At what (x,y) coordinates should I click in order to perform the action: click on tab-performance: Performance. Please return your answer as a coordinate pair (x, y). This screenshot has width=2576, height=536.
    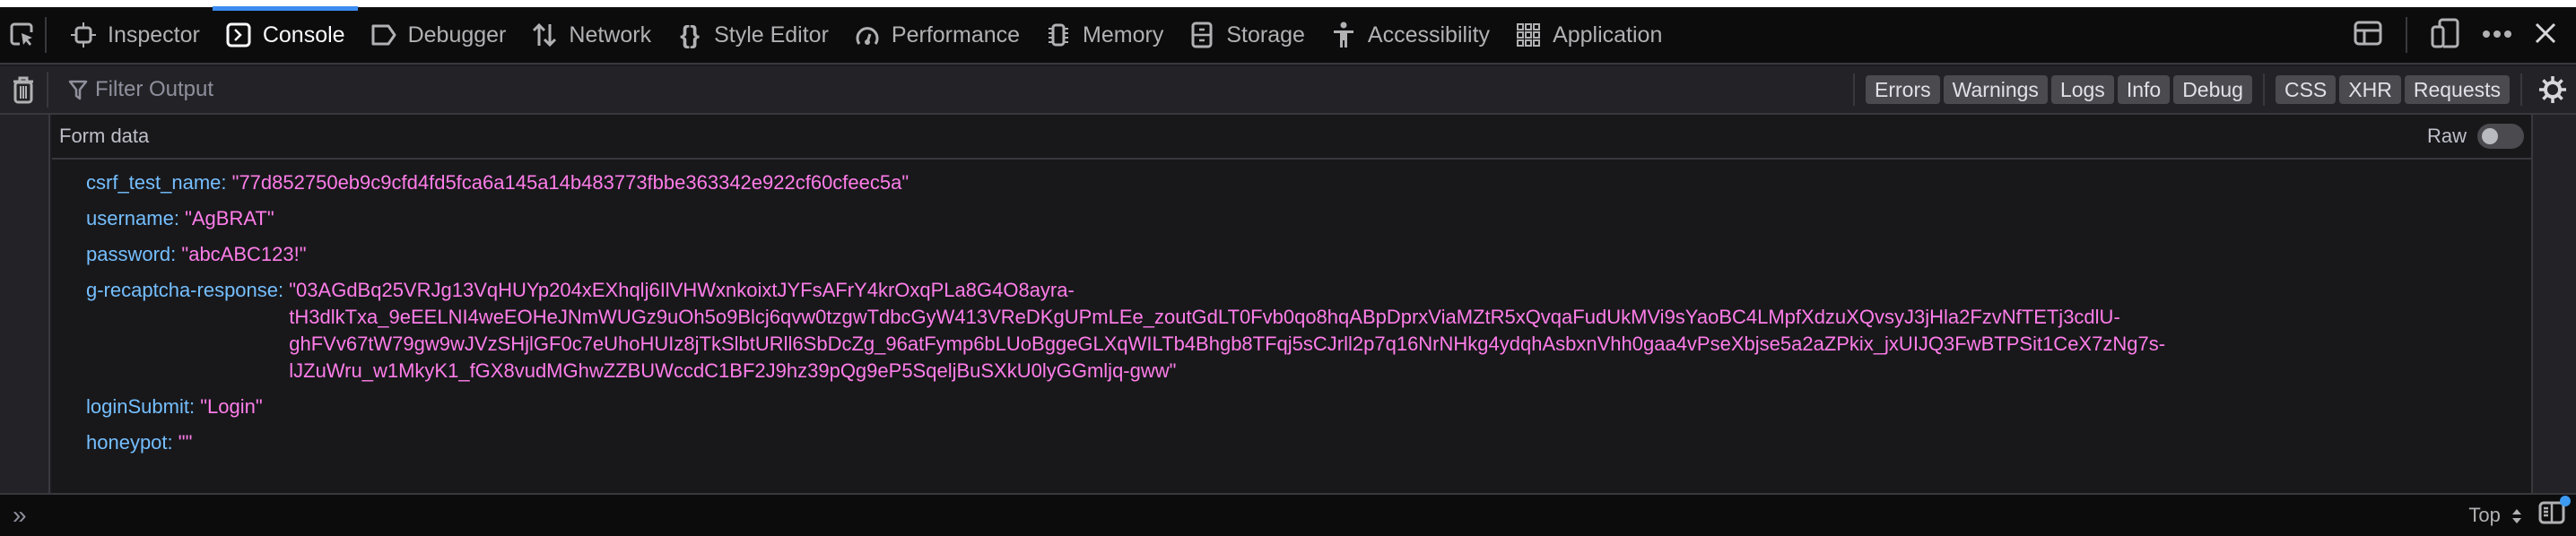
    Looking at the image, I should click on (936, 35).